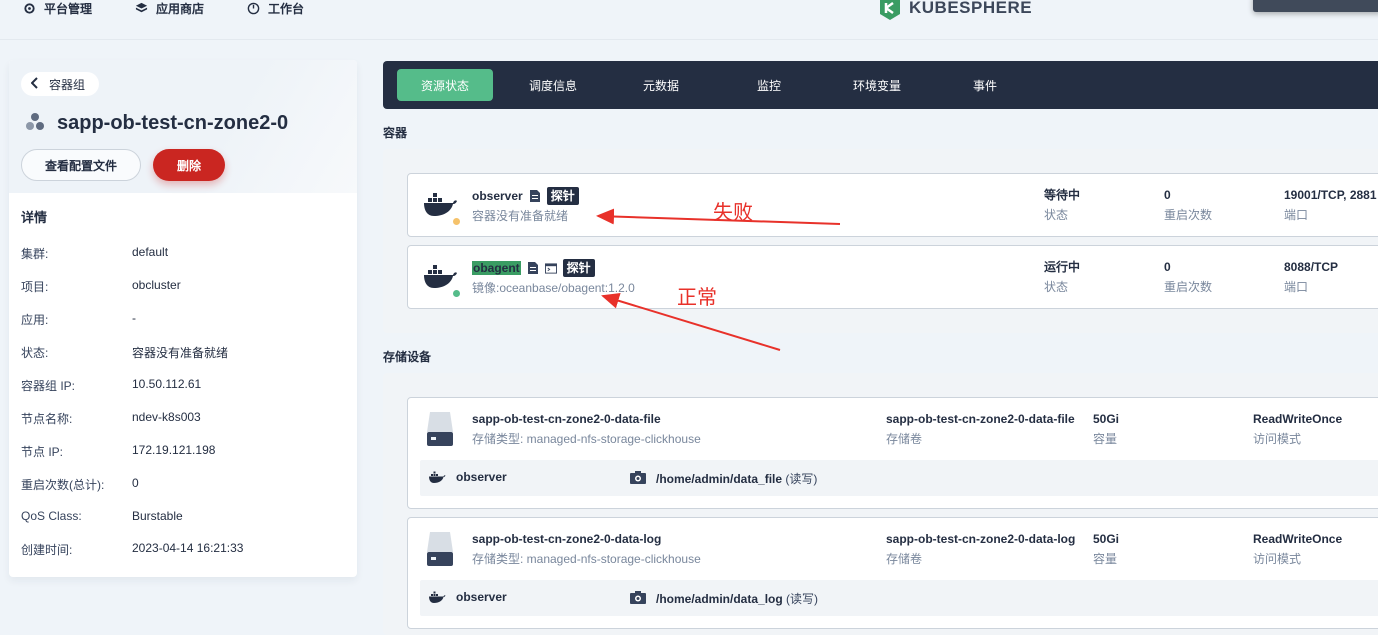  Describe the element at coordinates (445, 85) in the screenshot. I see `tab-resource-status: 资源状态` at that location.